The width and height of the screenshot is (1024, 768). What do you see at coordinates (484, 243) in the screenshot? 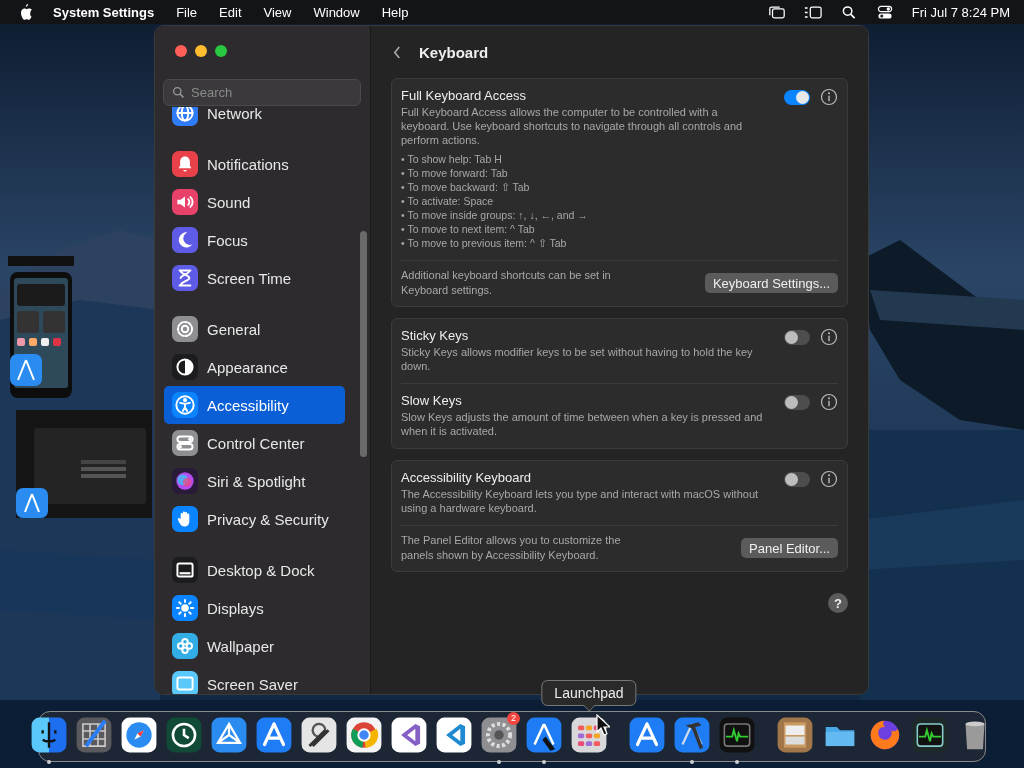
I see `shortcut-line: • To move to previous item: ^ ⇧ Tab` at bounding box center [484, 243].